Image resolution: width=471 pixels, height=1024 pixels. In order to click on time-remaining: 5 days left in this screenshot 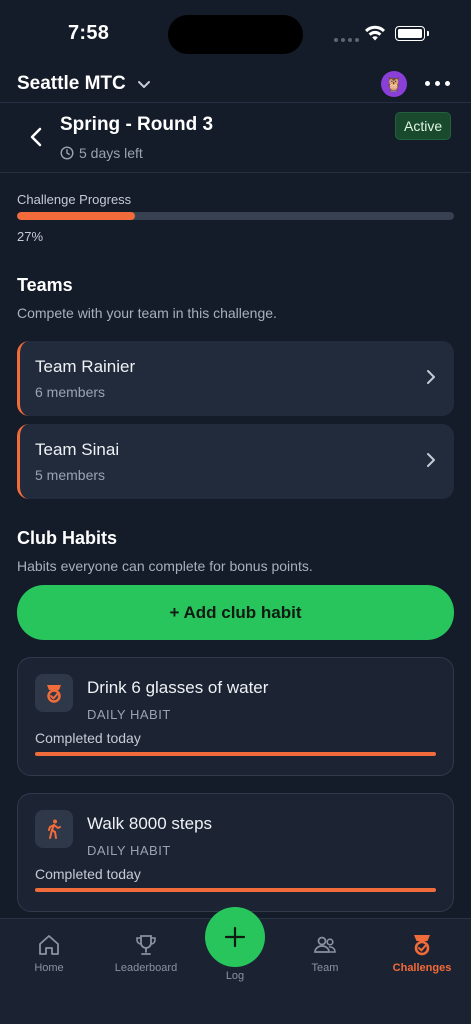, I will do `click(101, 153)`.